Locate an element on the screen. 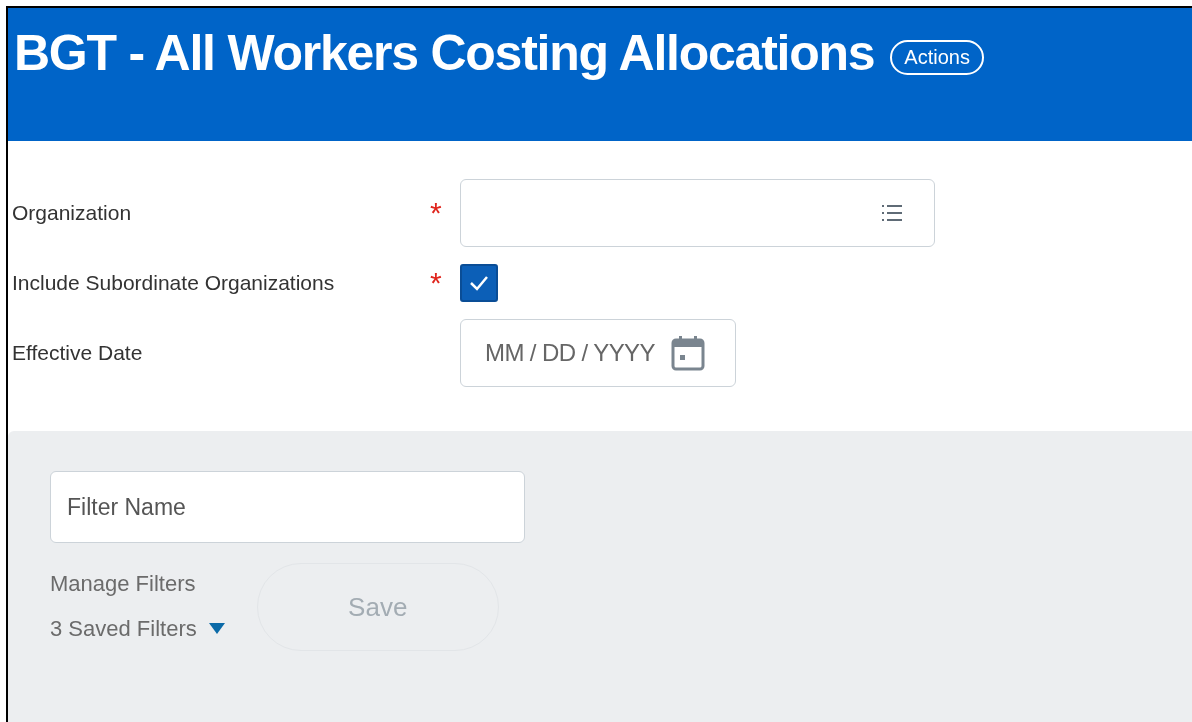 The height and width of the screenshot is (722, 1192). date-field: MM / DD / YYYY is located at coordinates (598, 353).